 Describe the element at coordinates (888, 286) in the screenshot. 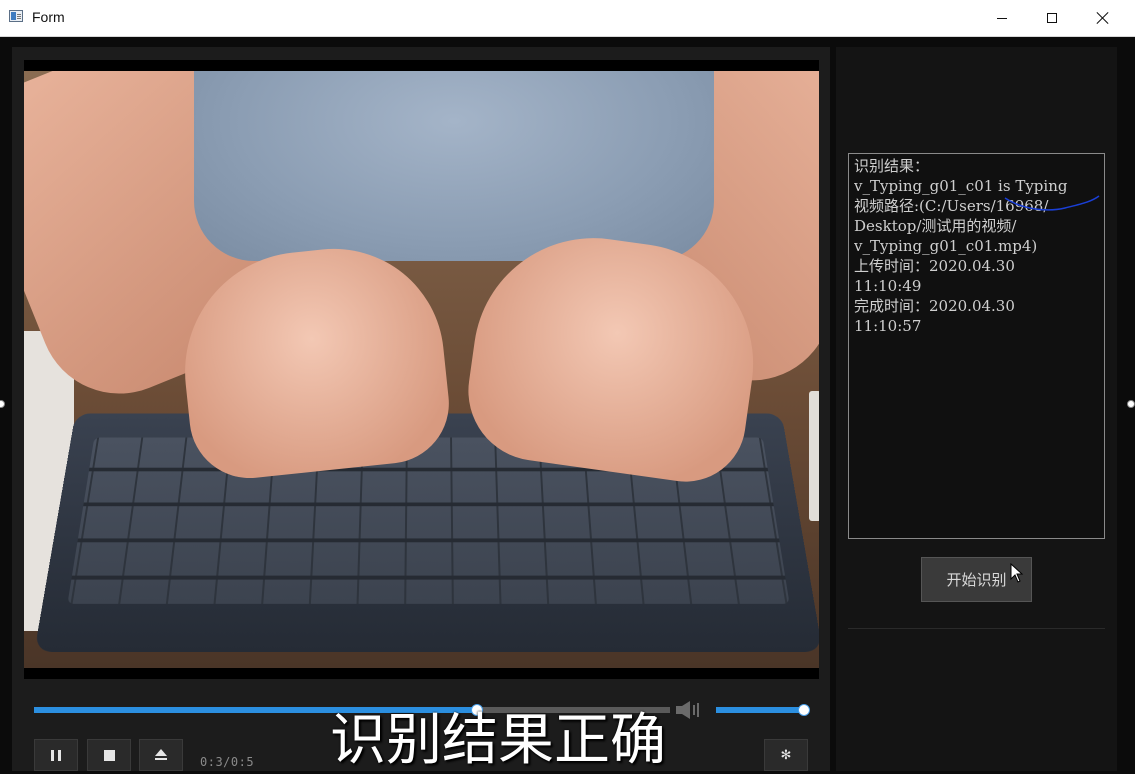

I see `result-line: 11:10:49` at that location.